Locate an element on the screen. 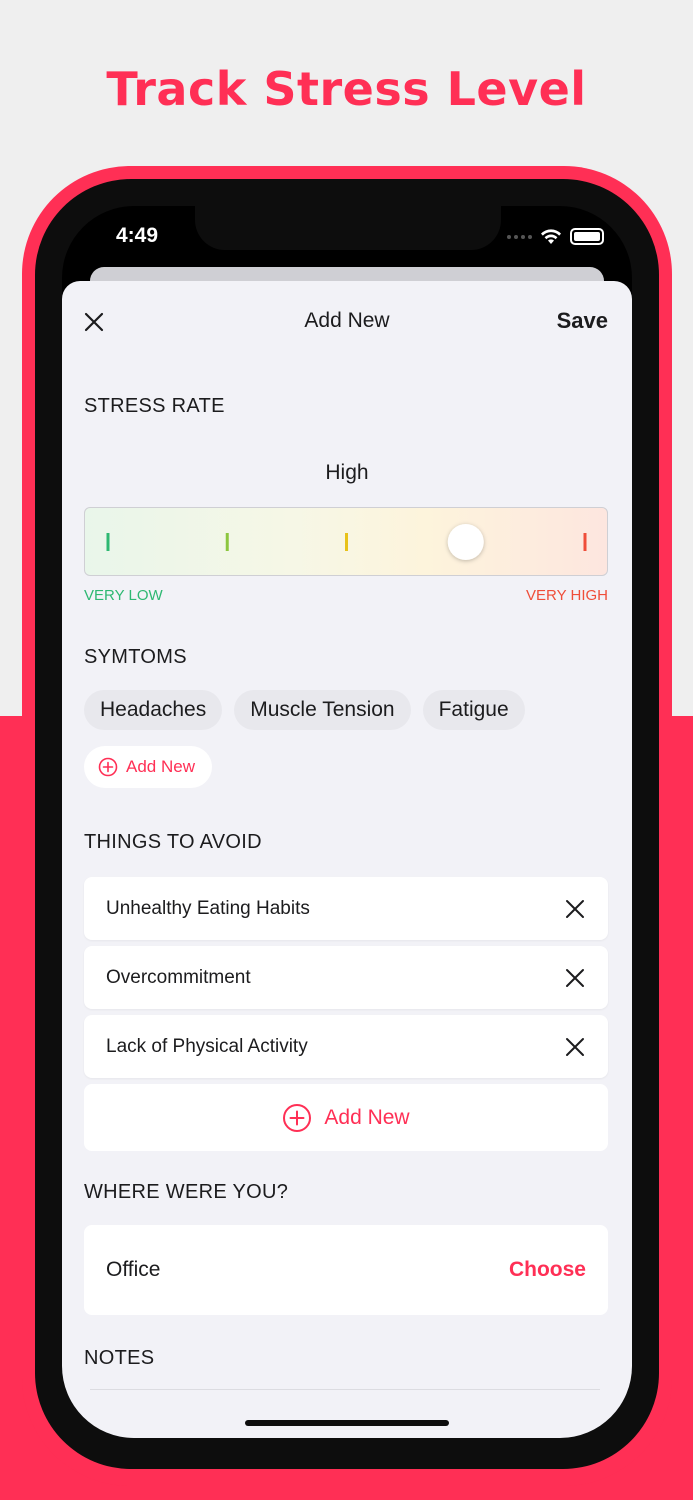 The height and width of the screenshot is (1500, 693). stress-slider is located at coordinates (346, 541).